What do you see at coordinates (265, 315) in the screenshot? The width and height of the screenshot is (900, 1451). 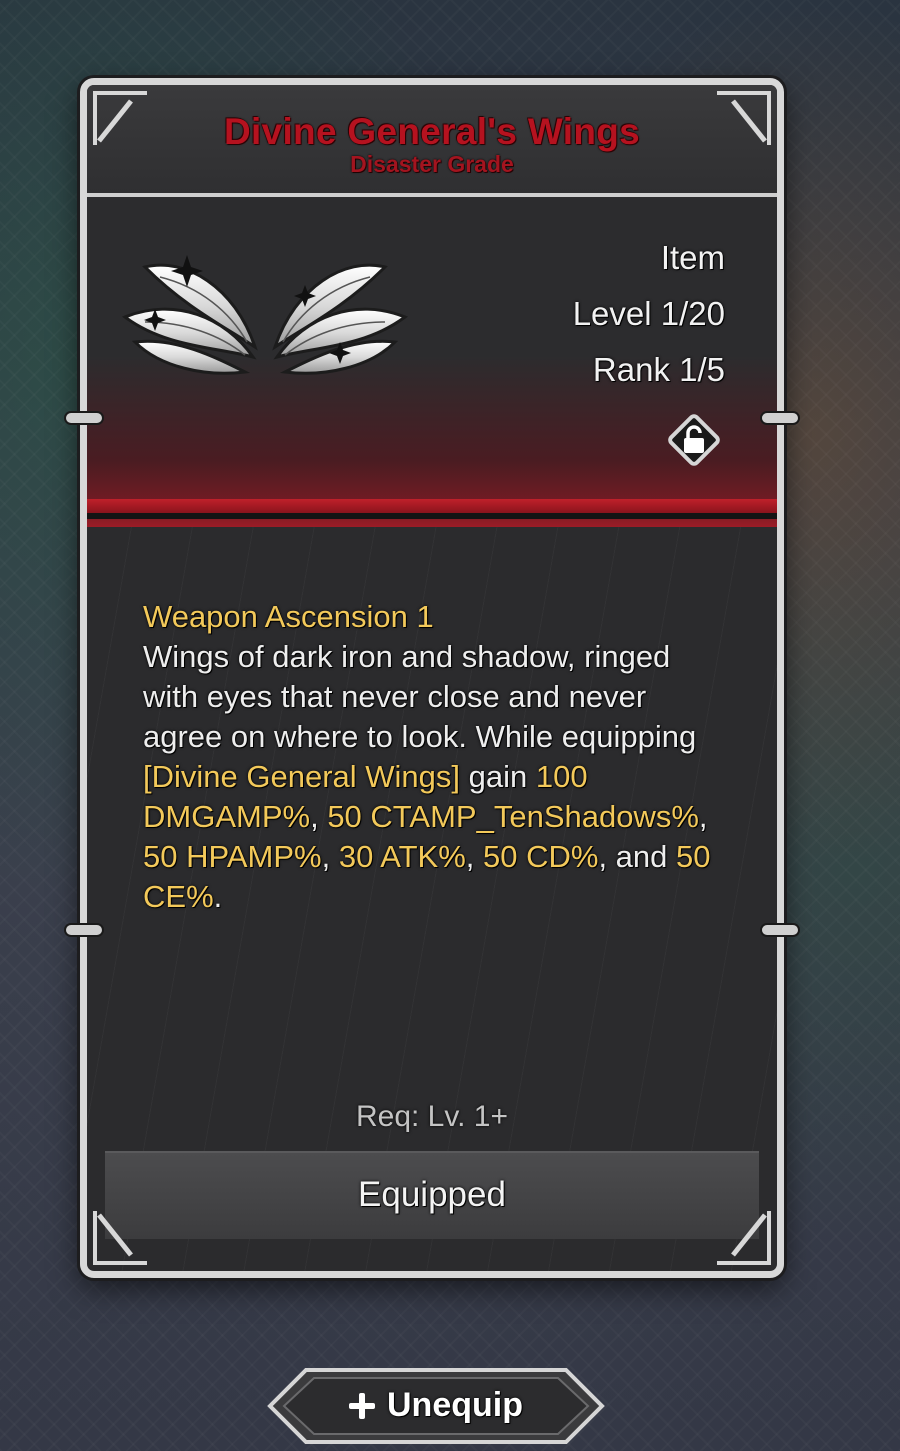 I see `wings-icon` at bounding box center [265, 315].